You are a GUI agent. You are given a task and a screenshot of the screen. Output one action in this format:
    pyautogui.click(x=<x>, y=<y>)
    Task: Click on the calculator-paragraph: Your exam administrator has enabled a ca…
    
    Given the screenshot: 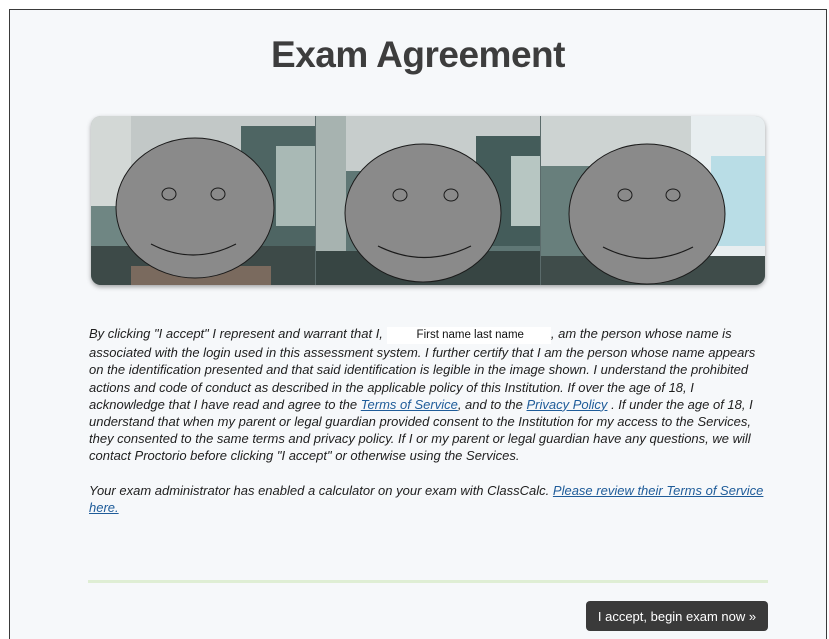 What is the action you would take?
    pyautogui.click(x=429, y=499)
    